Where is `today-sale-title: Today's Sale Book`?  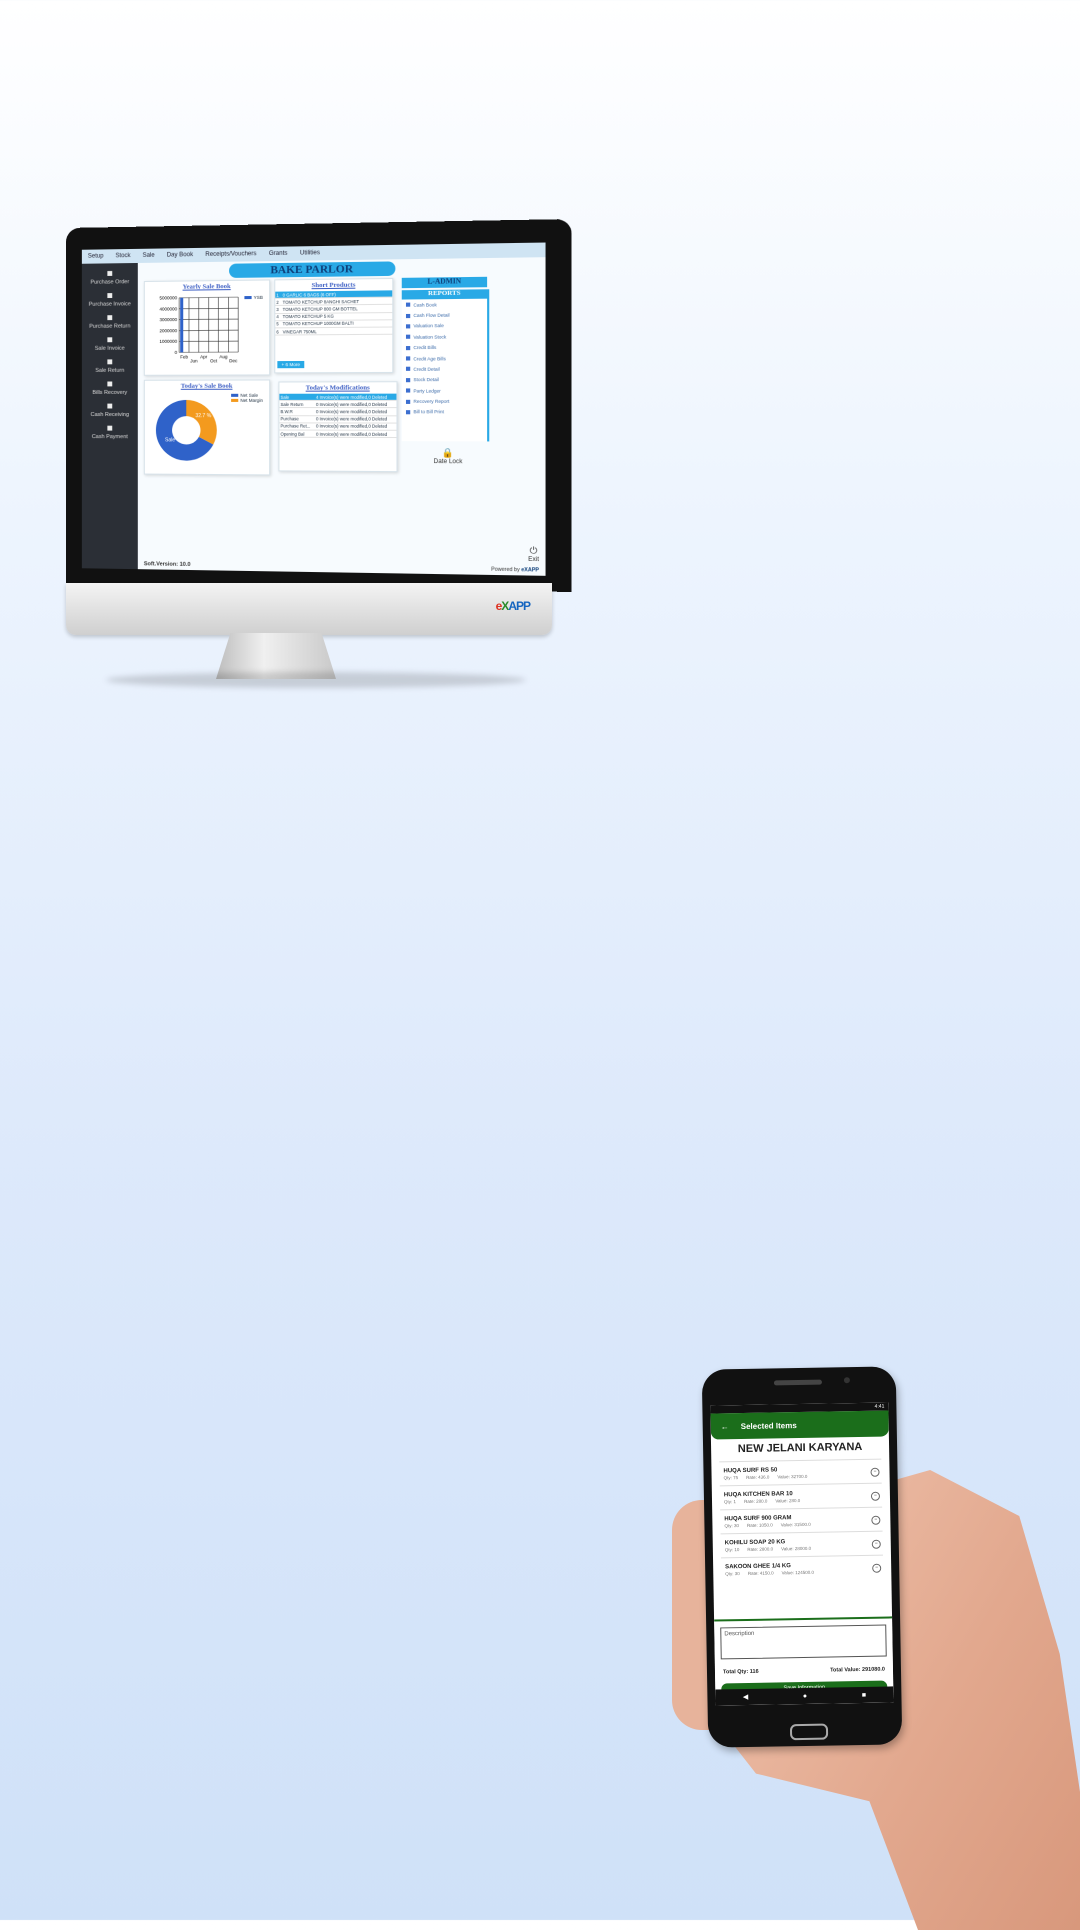
today-sale-title: Today's Sale Book is located at coordinates (207, 386).